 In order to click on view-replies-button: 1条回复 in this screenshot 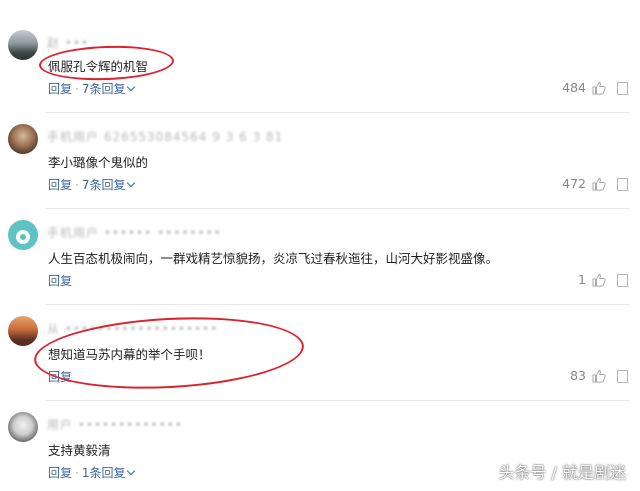, I will do `click(104, 473)`.